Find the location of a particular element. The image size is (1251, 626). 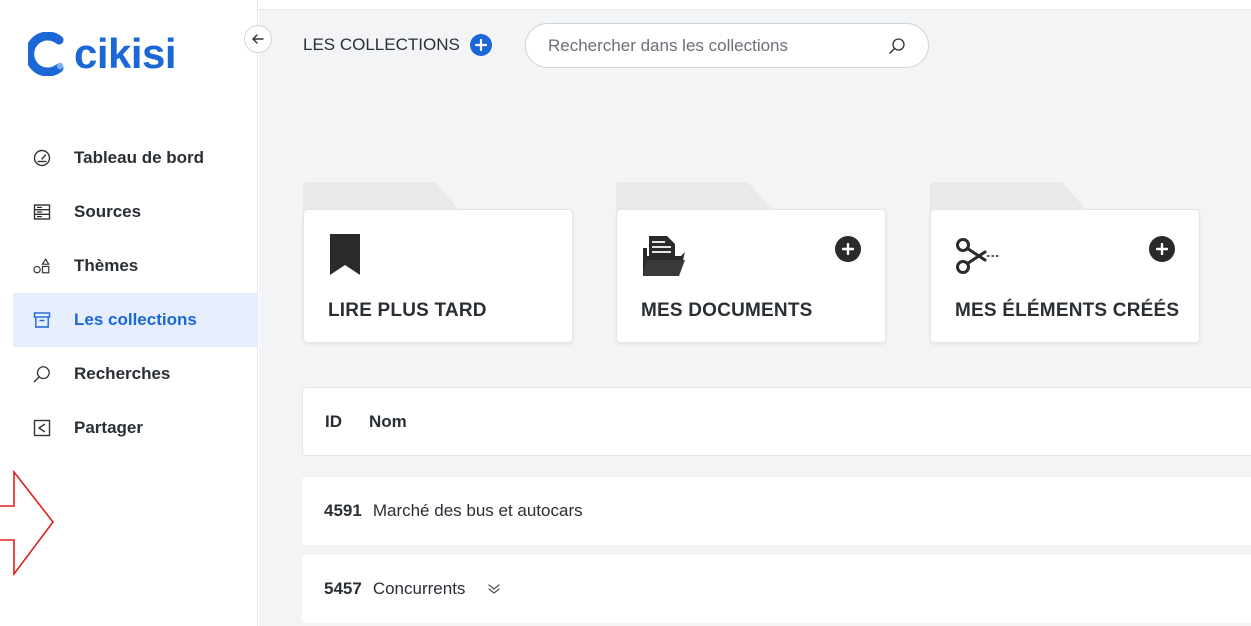

folder-card: LIRE PLUS TARD is located at coordinates (438, 276).